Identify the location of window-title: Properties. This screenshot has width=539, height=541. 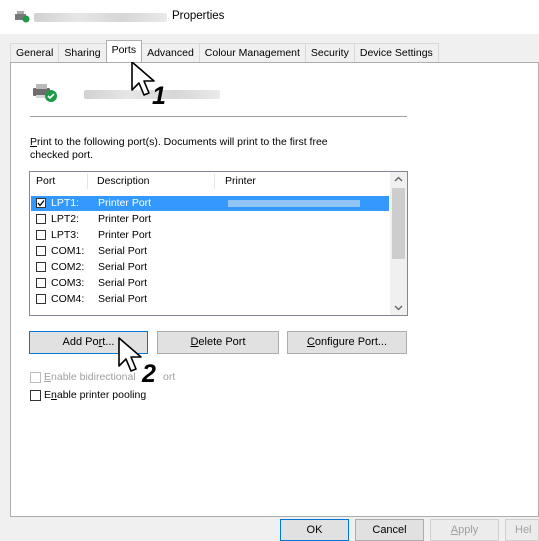
(198, 16).